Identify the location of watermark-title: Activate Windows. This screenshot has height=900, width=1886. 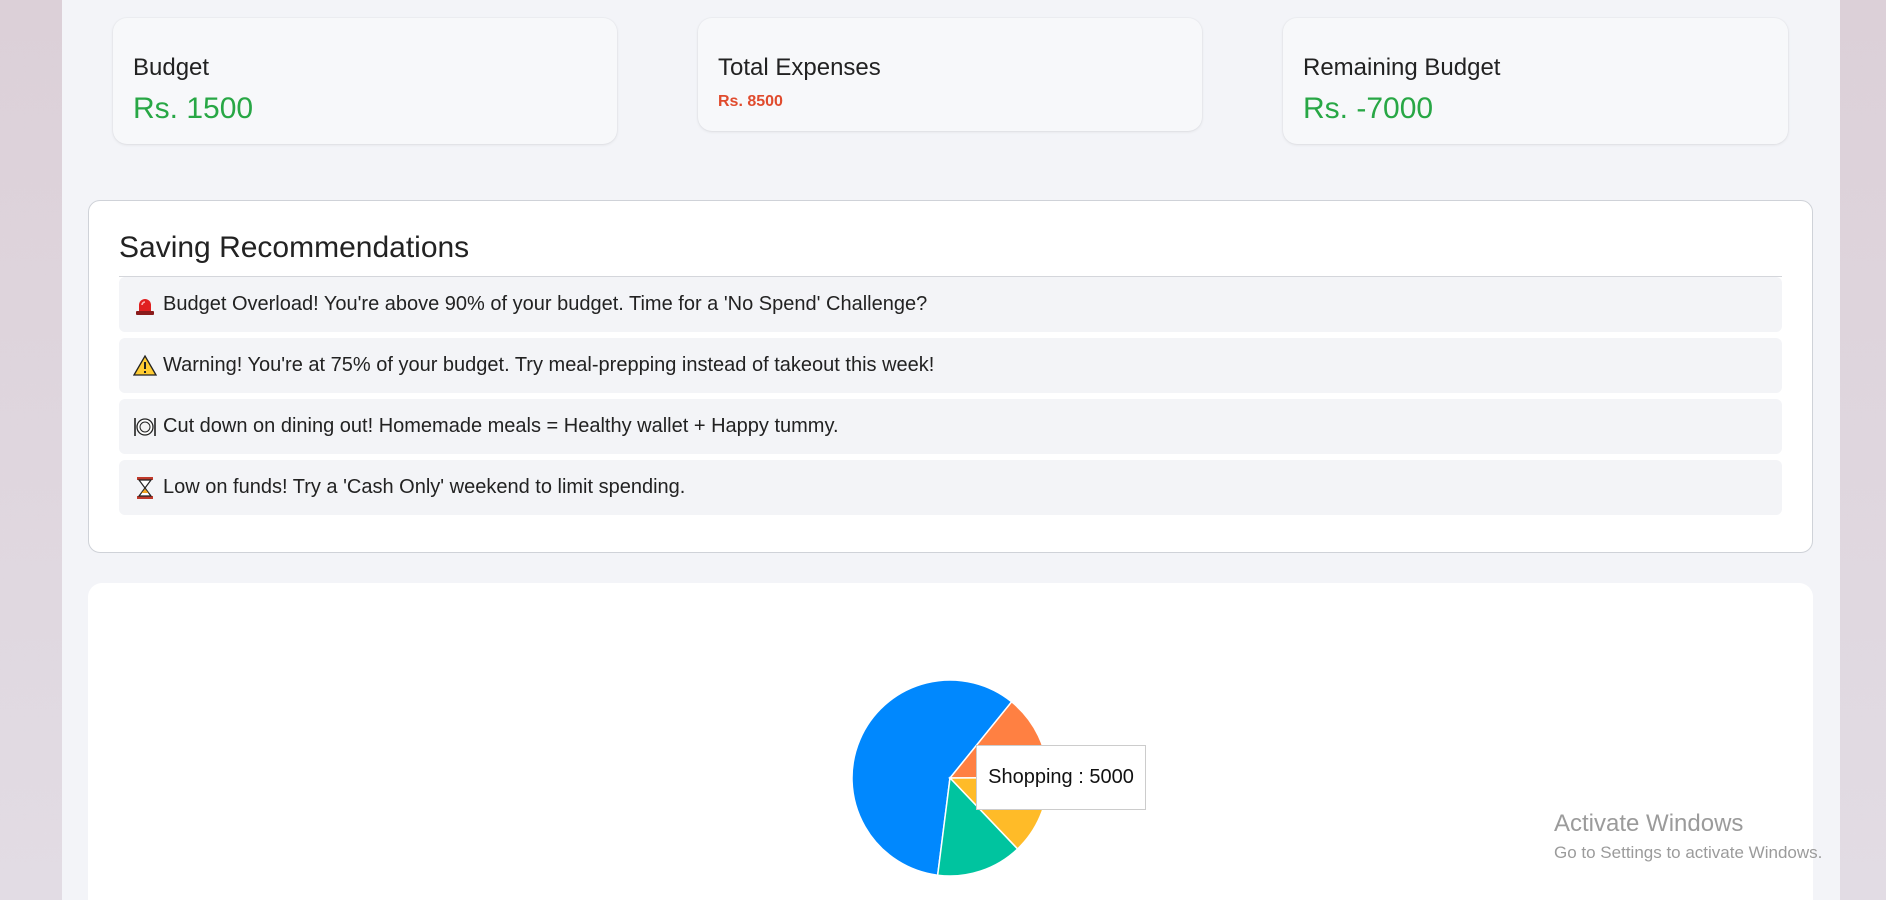
(1649, 823).